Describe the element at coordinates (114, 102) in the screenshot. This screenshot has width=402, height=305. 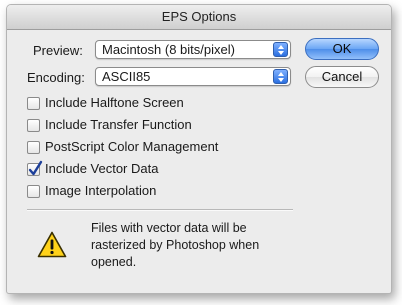
I see `option-label: Include Halftone Screen` at that location.